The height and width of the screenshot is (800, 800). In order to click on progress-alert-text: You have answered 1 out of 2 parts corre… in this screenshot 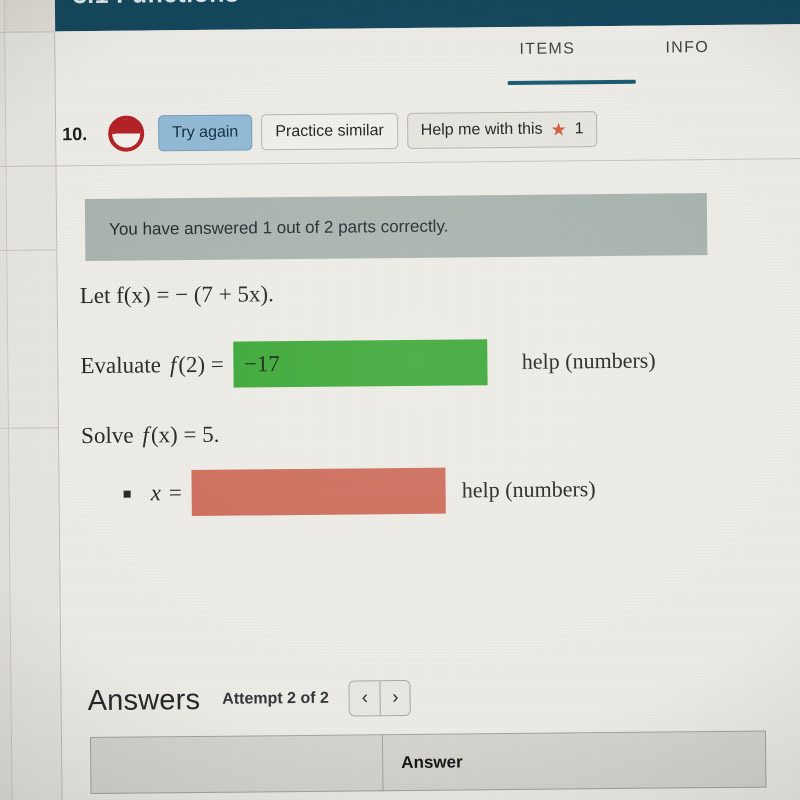, I will do `click(279, 227)`.